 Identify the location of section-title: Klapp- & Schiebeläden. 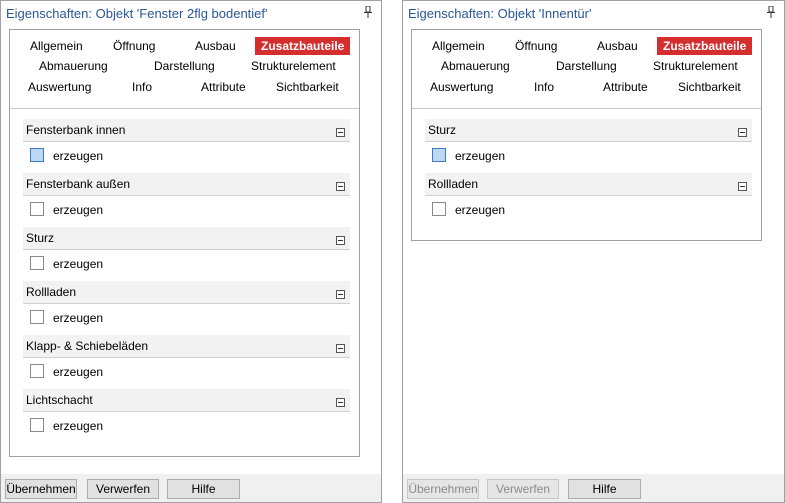
(87, 346).